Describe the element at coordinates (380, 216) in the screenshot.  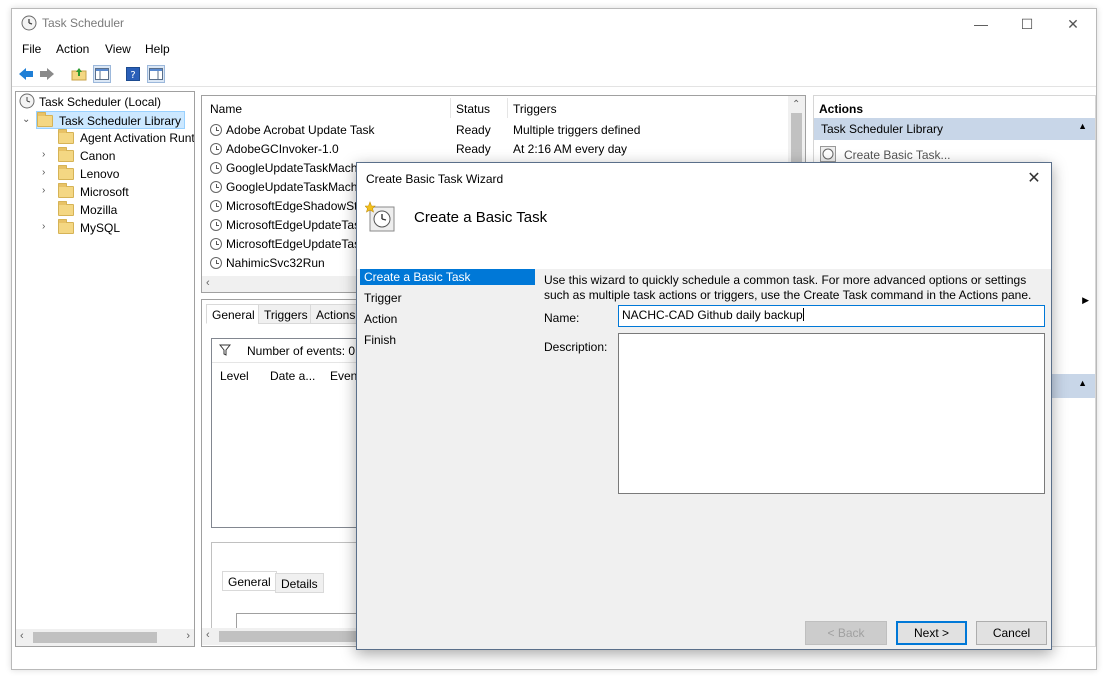
I see `wizard-clock-icon` at that location.